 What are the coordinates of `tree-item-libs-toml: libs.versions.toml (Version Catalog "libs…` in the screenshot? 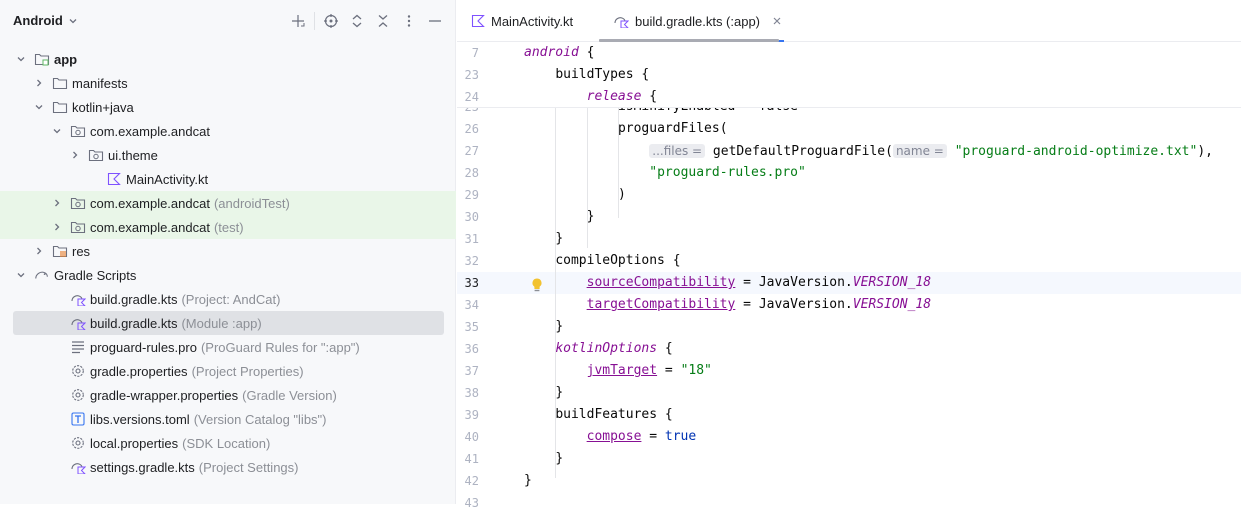 It's located at (228, 419).